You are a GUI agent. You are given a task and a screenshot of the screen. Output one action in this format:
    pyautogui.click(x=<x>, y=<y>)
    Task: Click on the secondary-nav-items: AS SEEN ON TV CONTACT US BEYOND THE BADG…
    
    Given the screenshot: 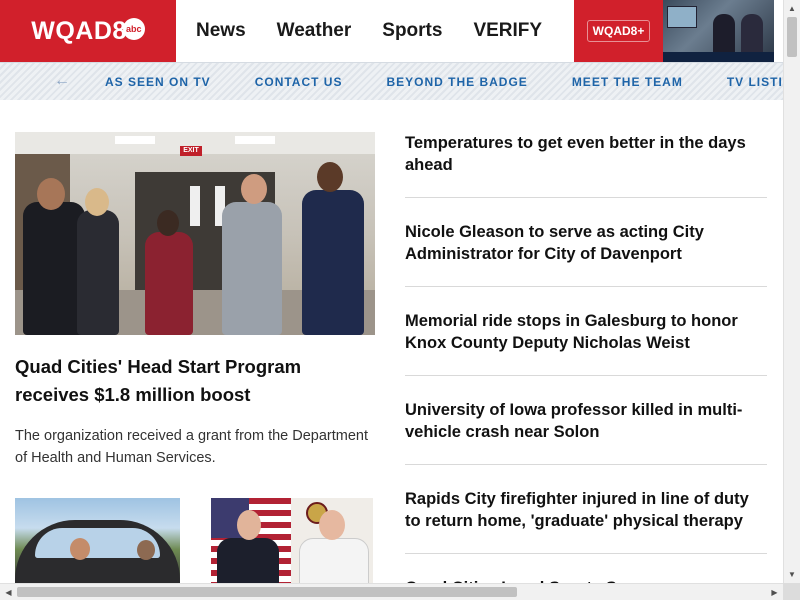 What is the action you would take?
    pyautogui.click(x=444, y=81)
    